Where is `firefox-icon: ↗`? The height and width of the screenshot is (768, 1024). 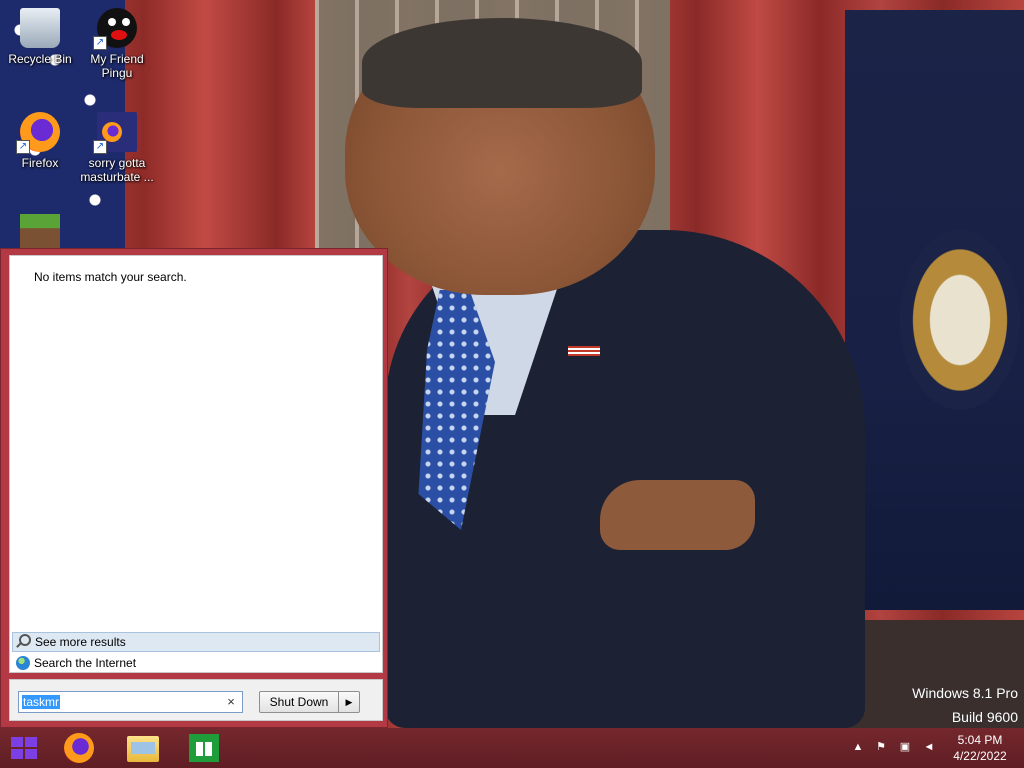 firefox-icon: ↗ is located at coordinates (38, 133).